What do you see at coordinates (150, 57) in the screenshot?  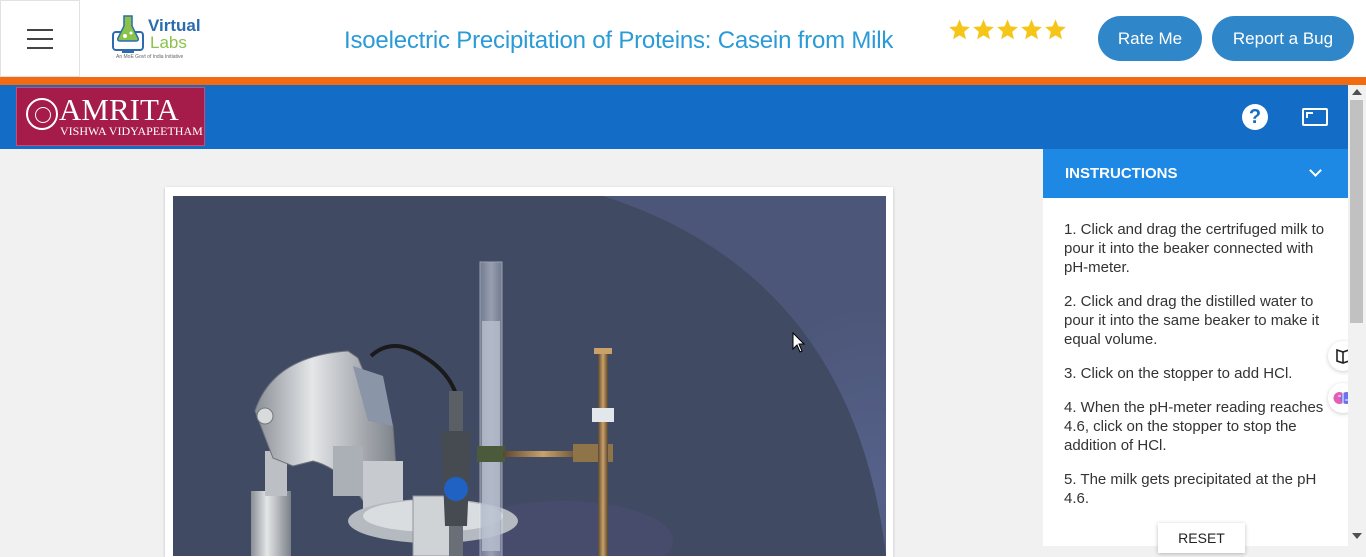 I see `logo-tagline: An MoE Govt of India Initiative` at bounding box center [150, 57].